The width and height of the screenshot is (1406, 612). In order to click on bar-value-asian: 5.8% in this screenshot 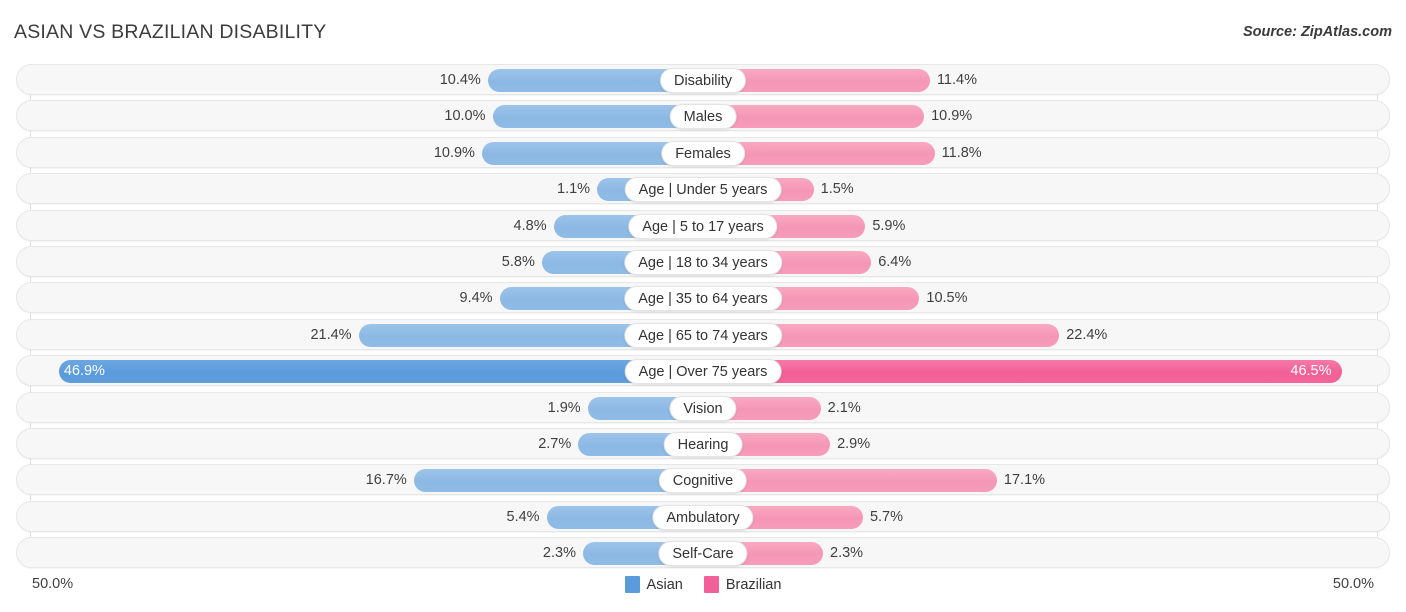, I will do `click(518, 261)`.